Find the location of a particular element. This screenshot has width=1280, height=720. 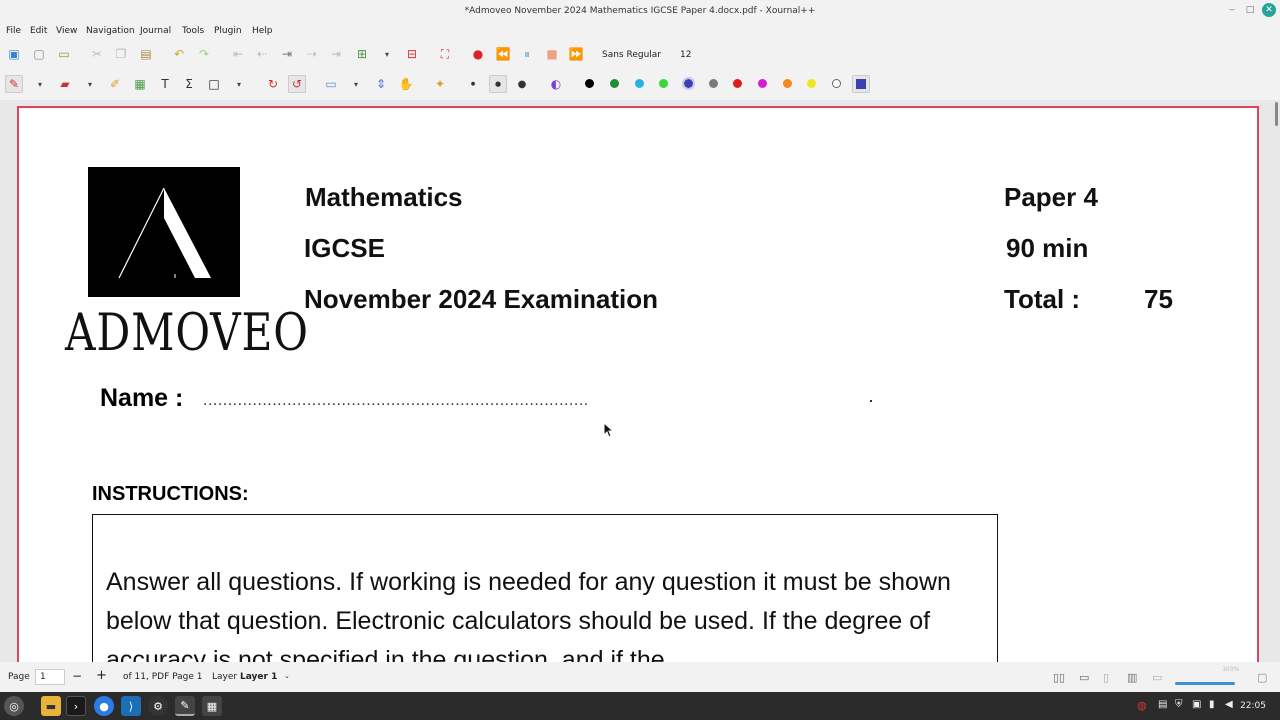

last-page-icon: ⇥ is located at coordinates (336, 54).